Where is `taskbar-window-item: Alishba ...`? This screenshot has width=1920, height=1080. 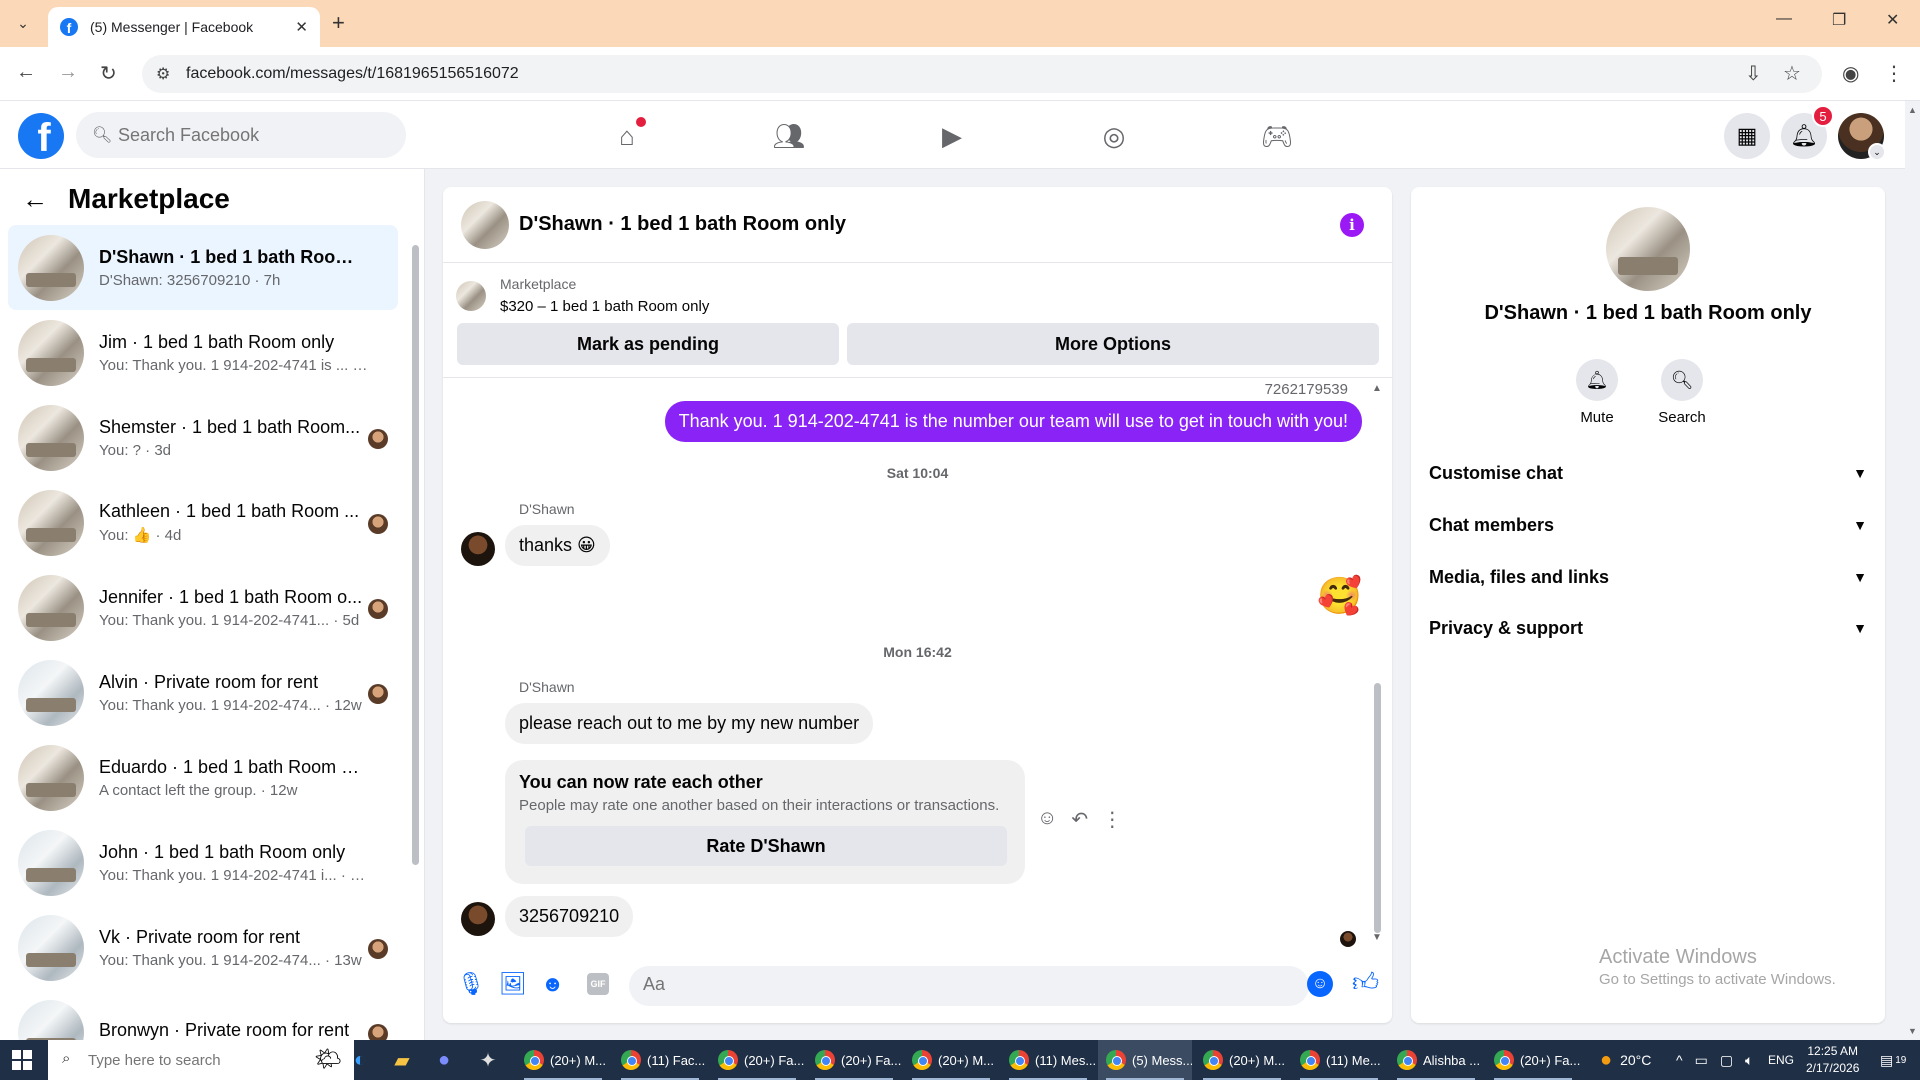
taskbar-window-item: Alishba ... is located at coordinates (1436, 1060).